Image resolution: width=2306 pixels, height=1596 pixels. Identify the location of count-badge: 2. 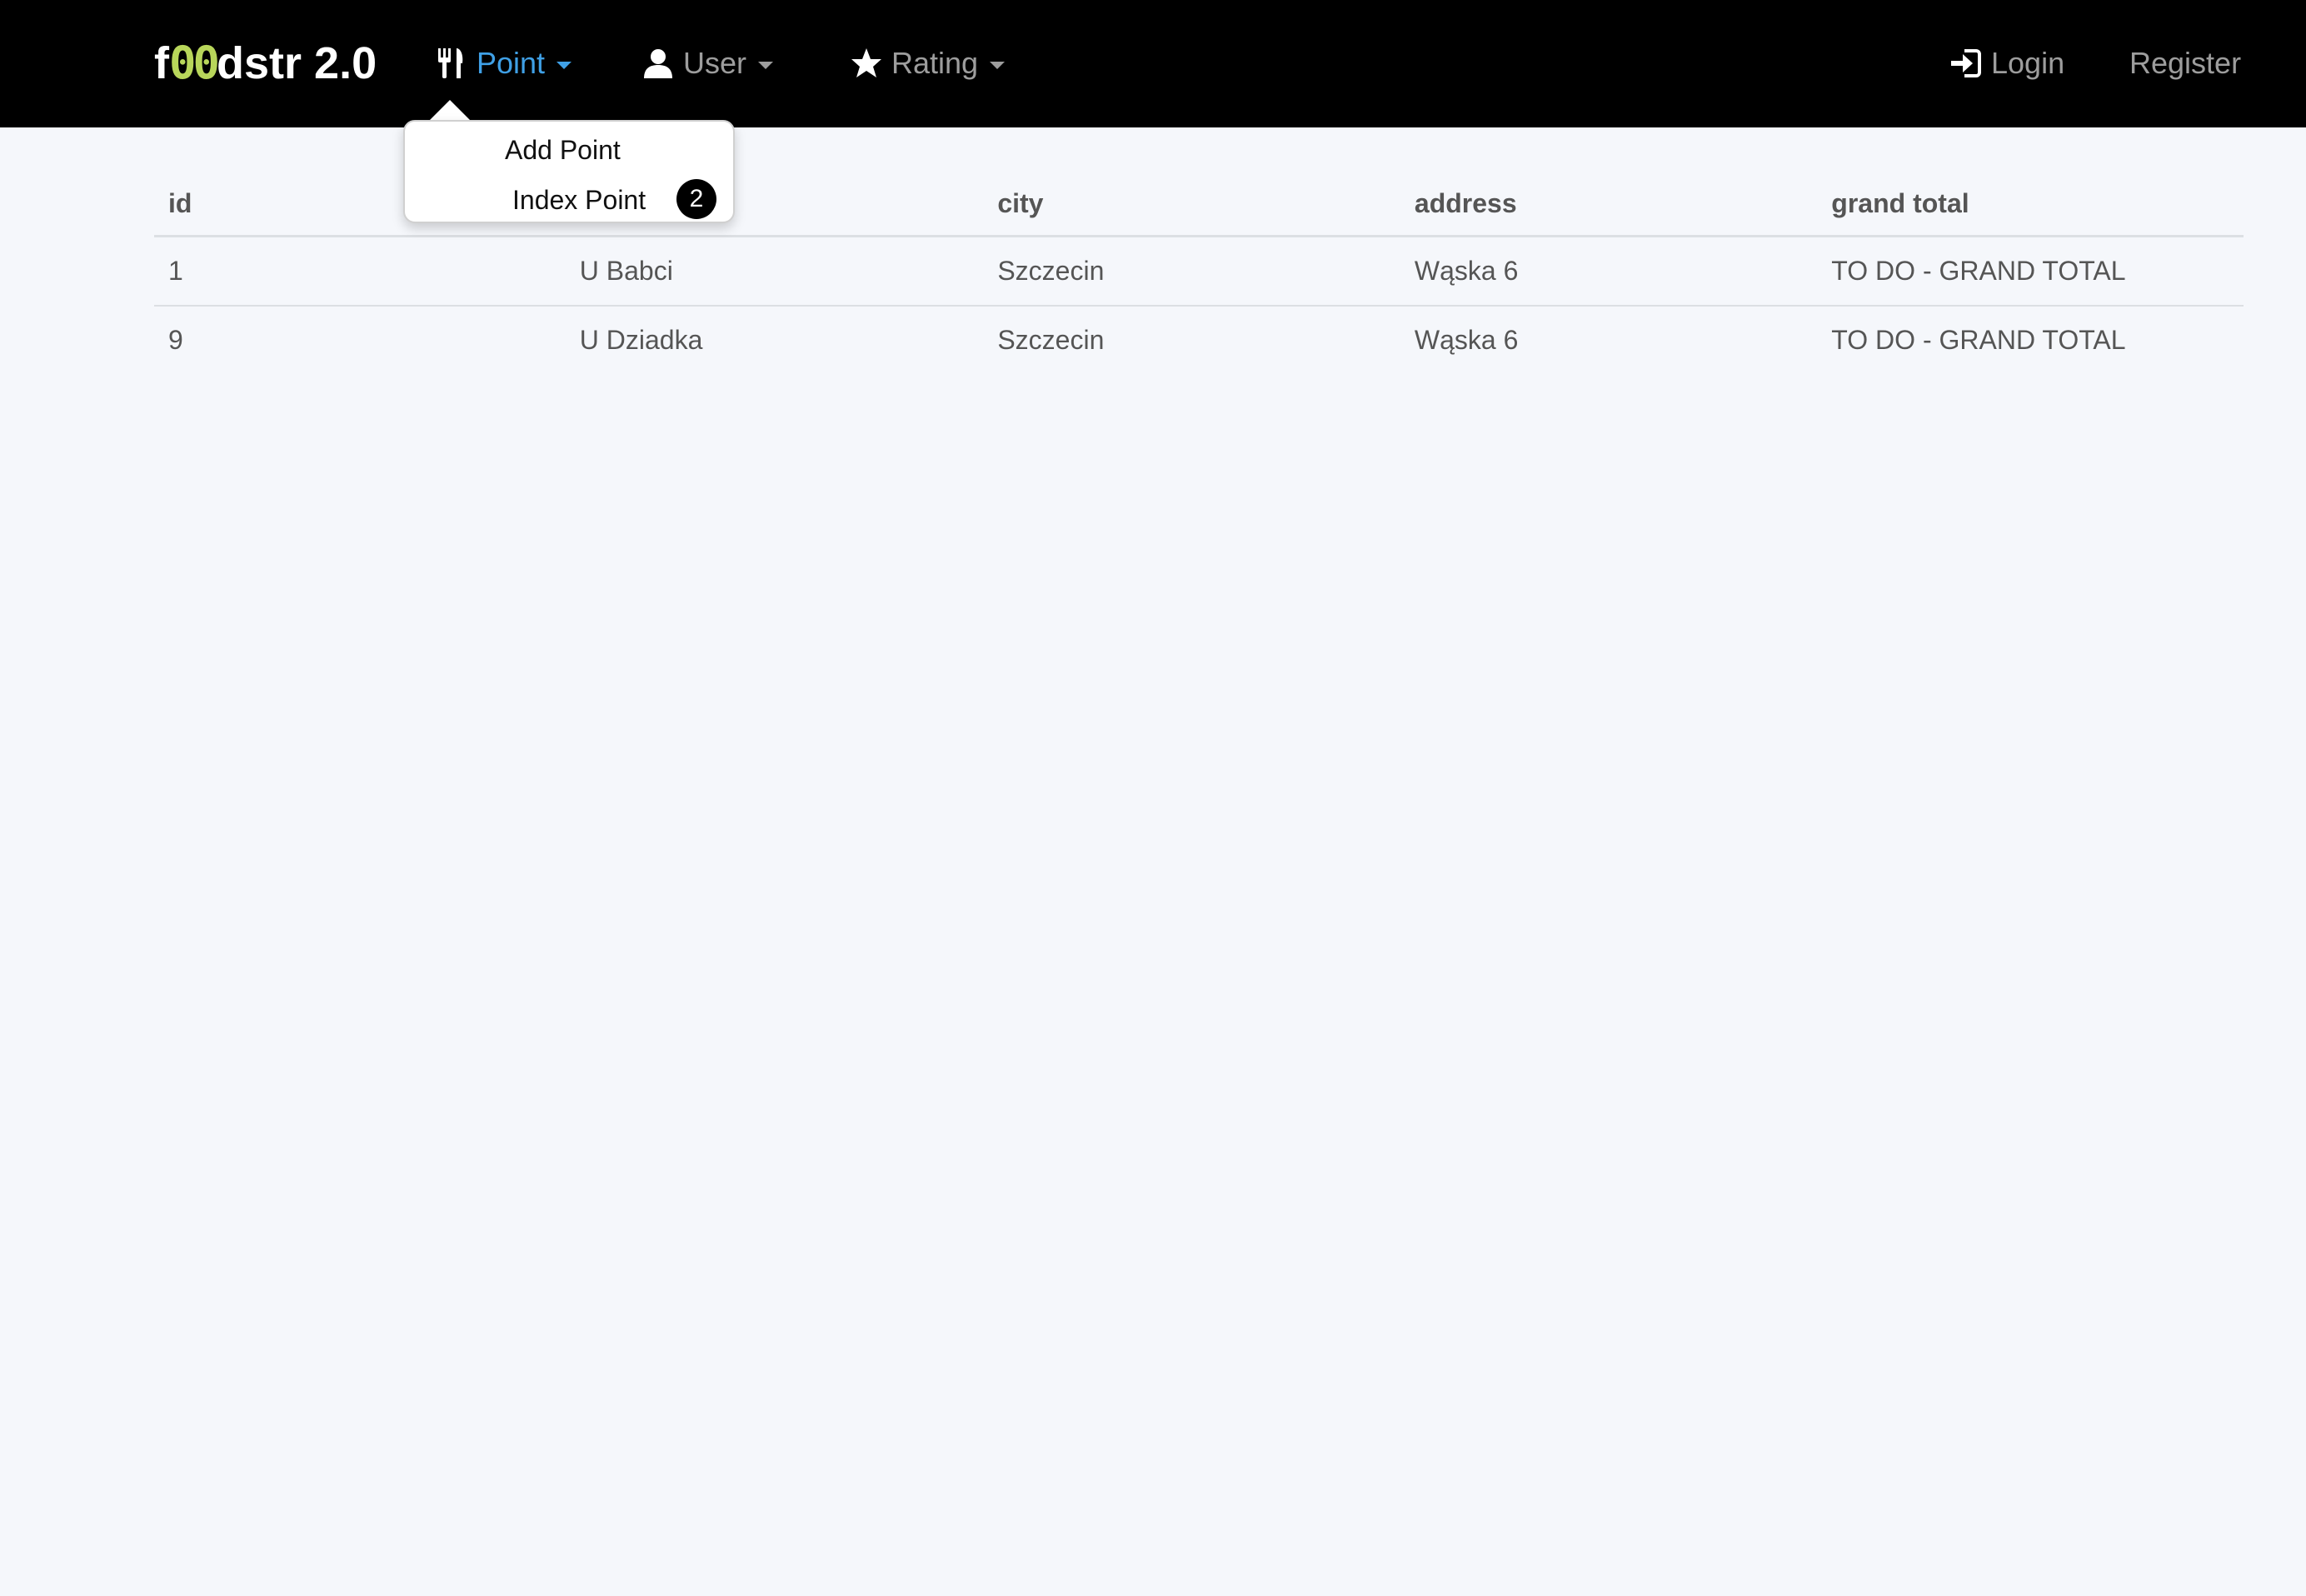
(696, 199).